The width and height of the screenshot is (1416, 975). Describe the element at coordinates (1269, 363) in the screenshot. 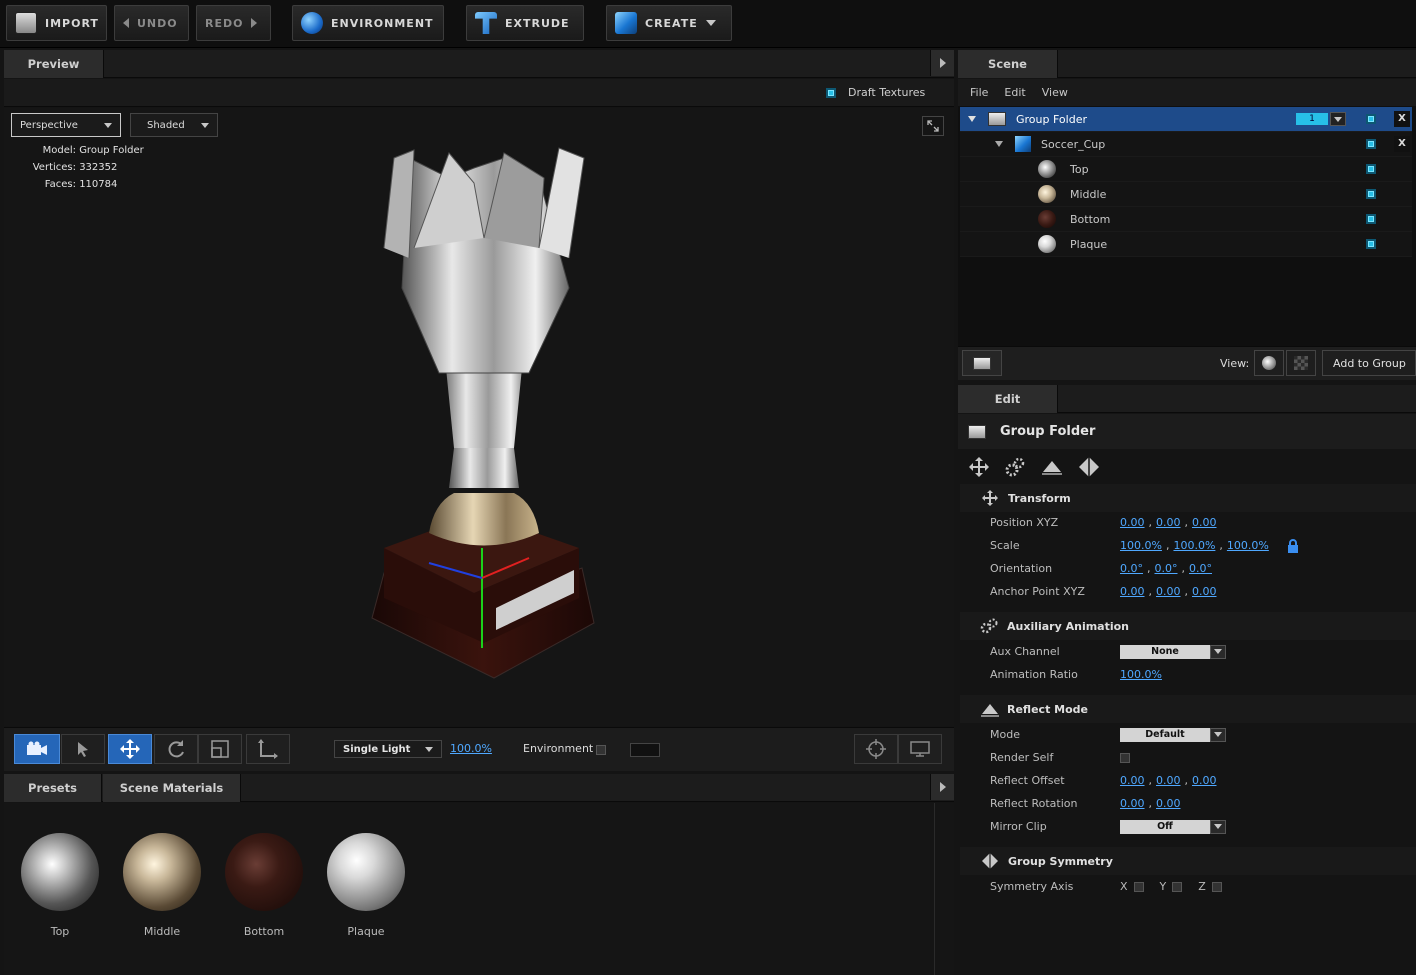

I see `view-sphere-button` at that location.